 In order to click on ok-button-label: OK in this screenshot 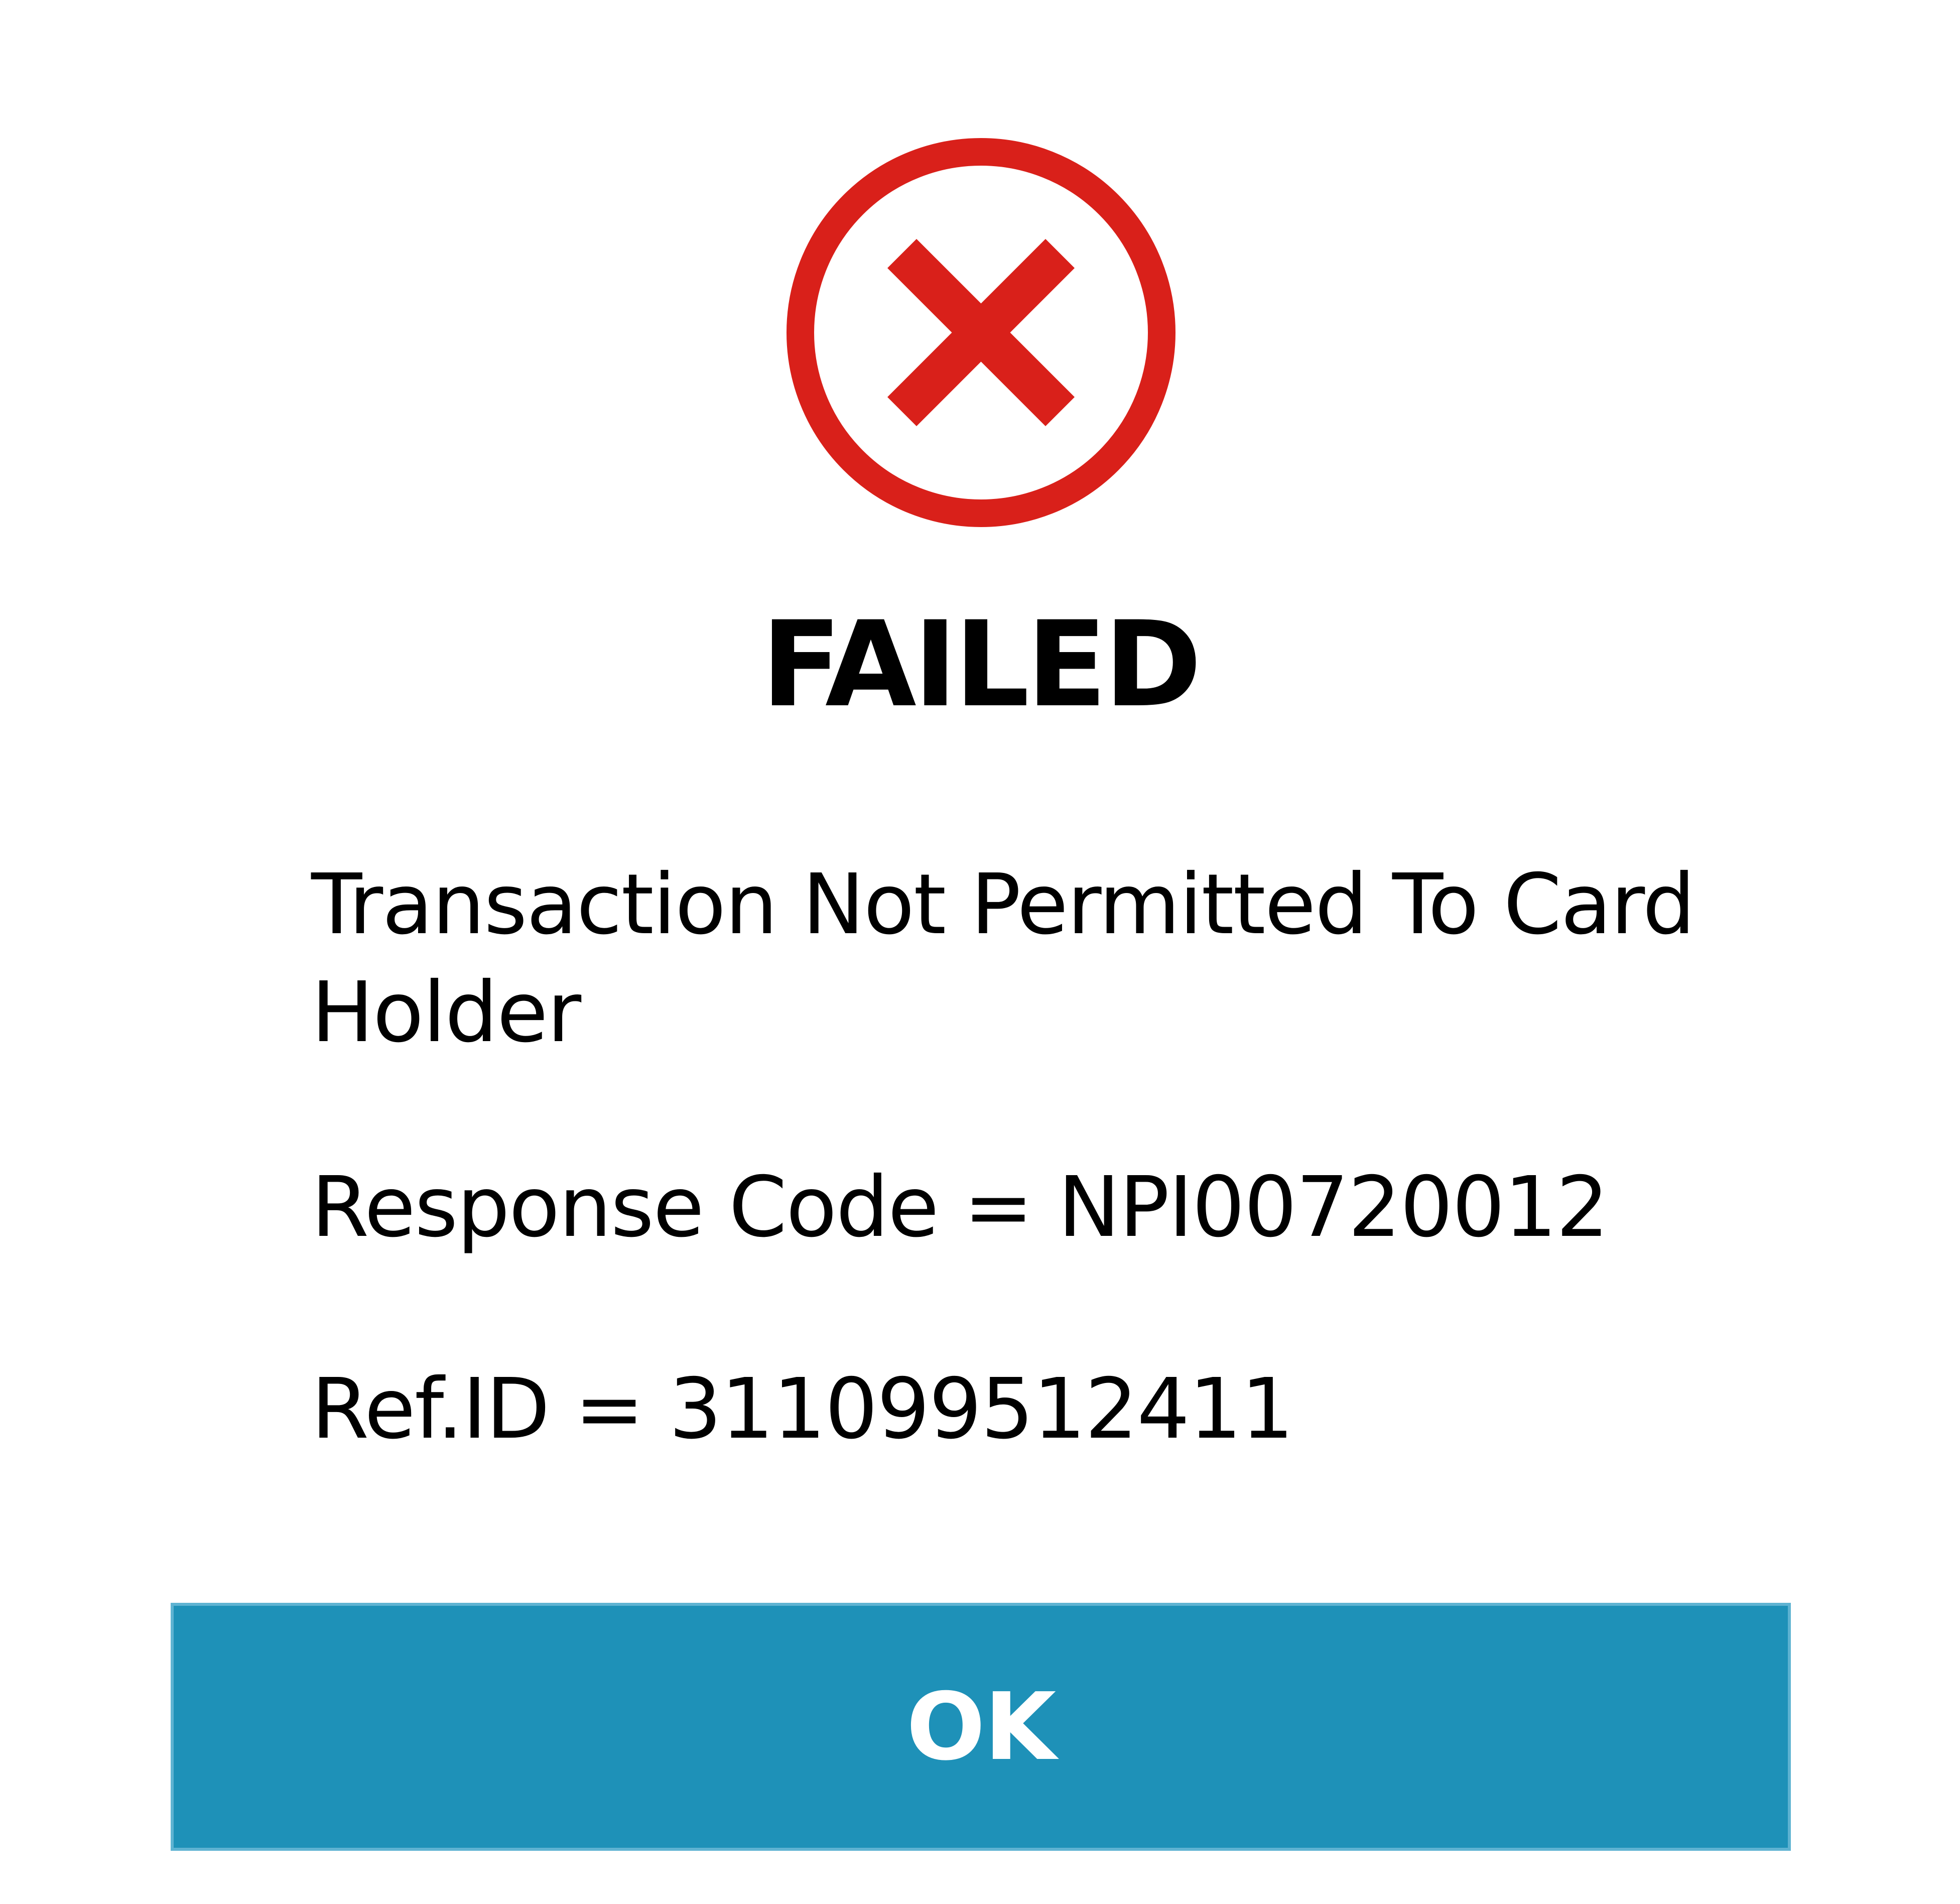, I will do `click(981, 1727)`.